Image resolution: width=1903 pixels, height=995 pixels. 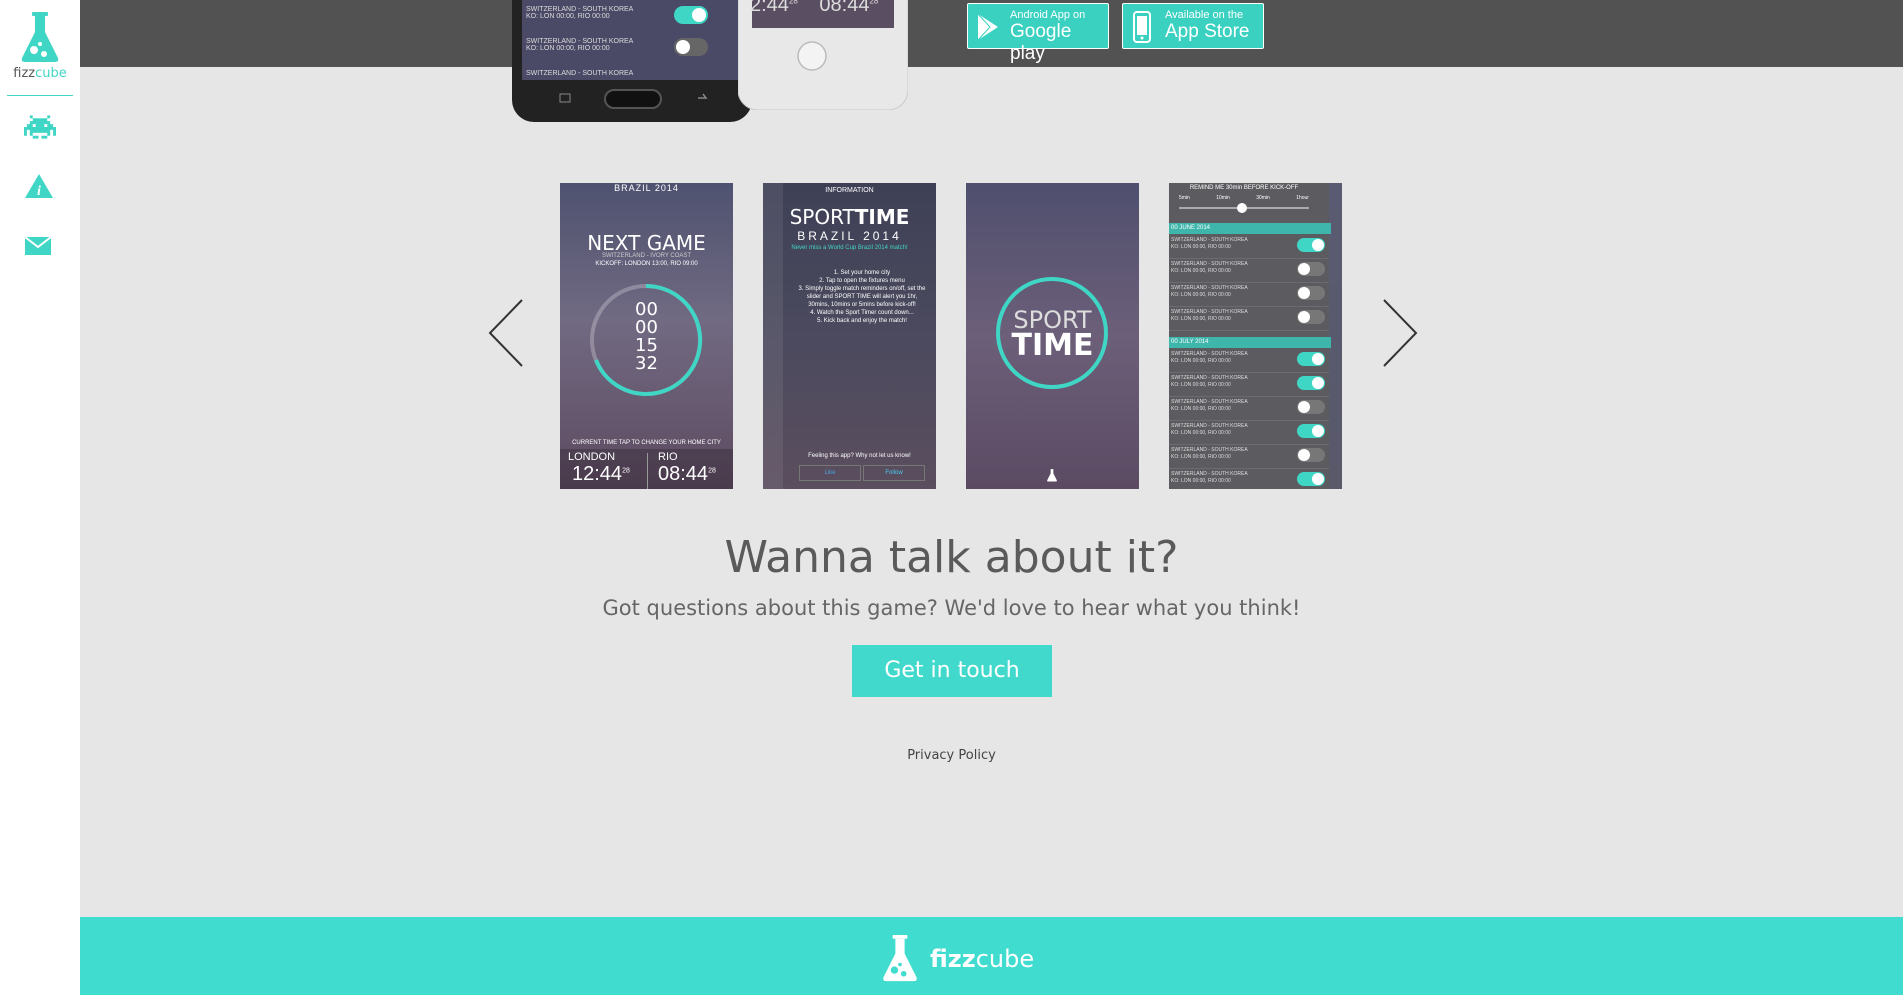 What do you see at coordinates (1052, 345) in the screenshot?
I see `s3-logo-time: TIME` at bounding box center [1052, 345].